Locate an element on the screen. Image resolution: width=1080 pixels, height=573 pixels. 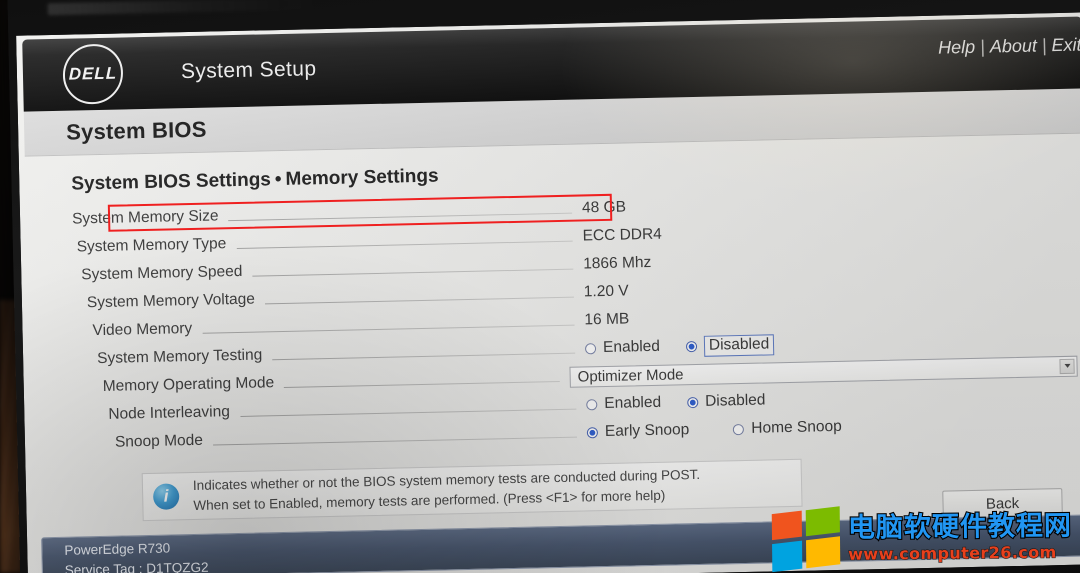
memory-testing-disabled-option: Disabled is located at coordinates (730, 345).